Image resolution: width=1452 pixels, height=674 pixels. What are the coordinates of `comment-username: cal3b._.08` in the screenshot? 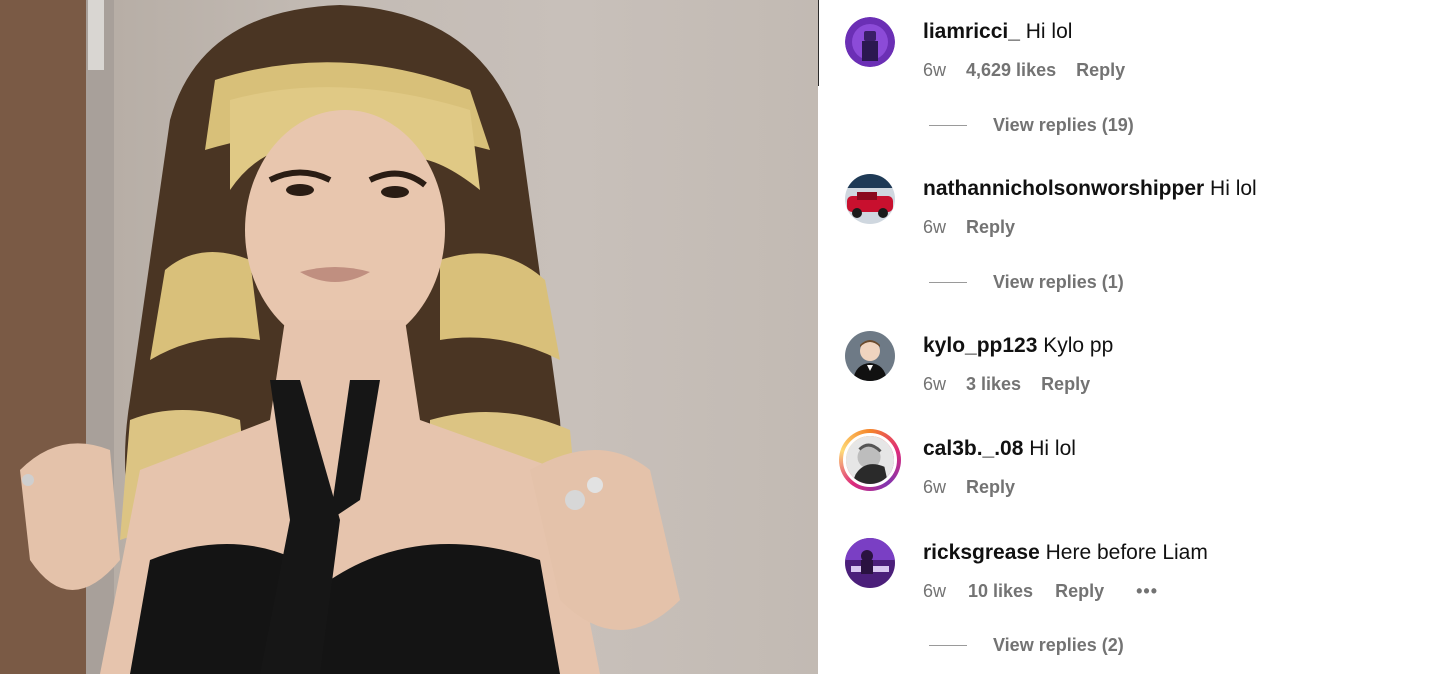 It's located at (973, 448).